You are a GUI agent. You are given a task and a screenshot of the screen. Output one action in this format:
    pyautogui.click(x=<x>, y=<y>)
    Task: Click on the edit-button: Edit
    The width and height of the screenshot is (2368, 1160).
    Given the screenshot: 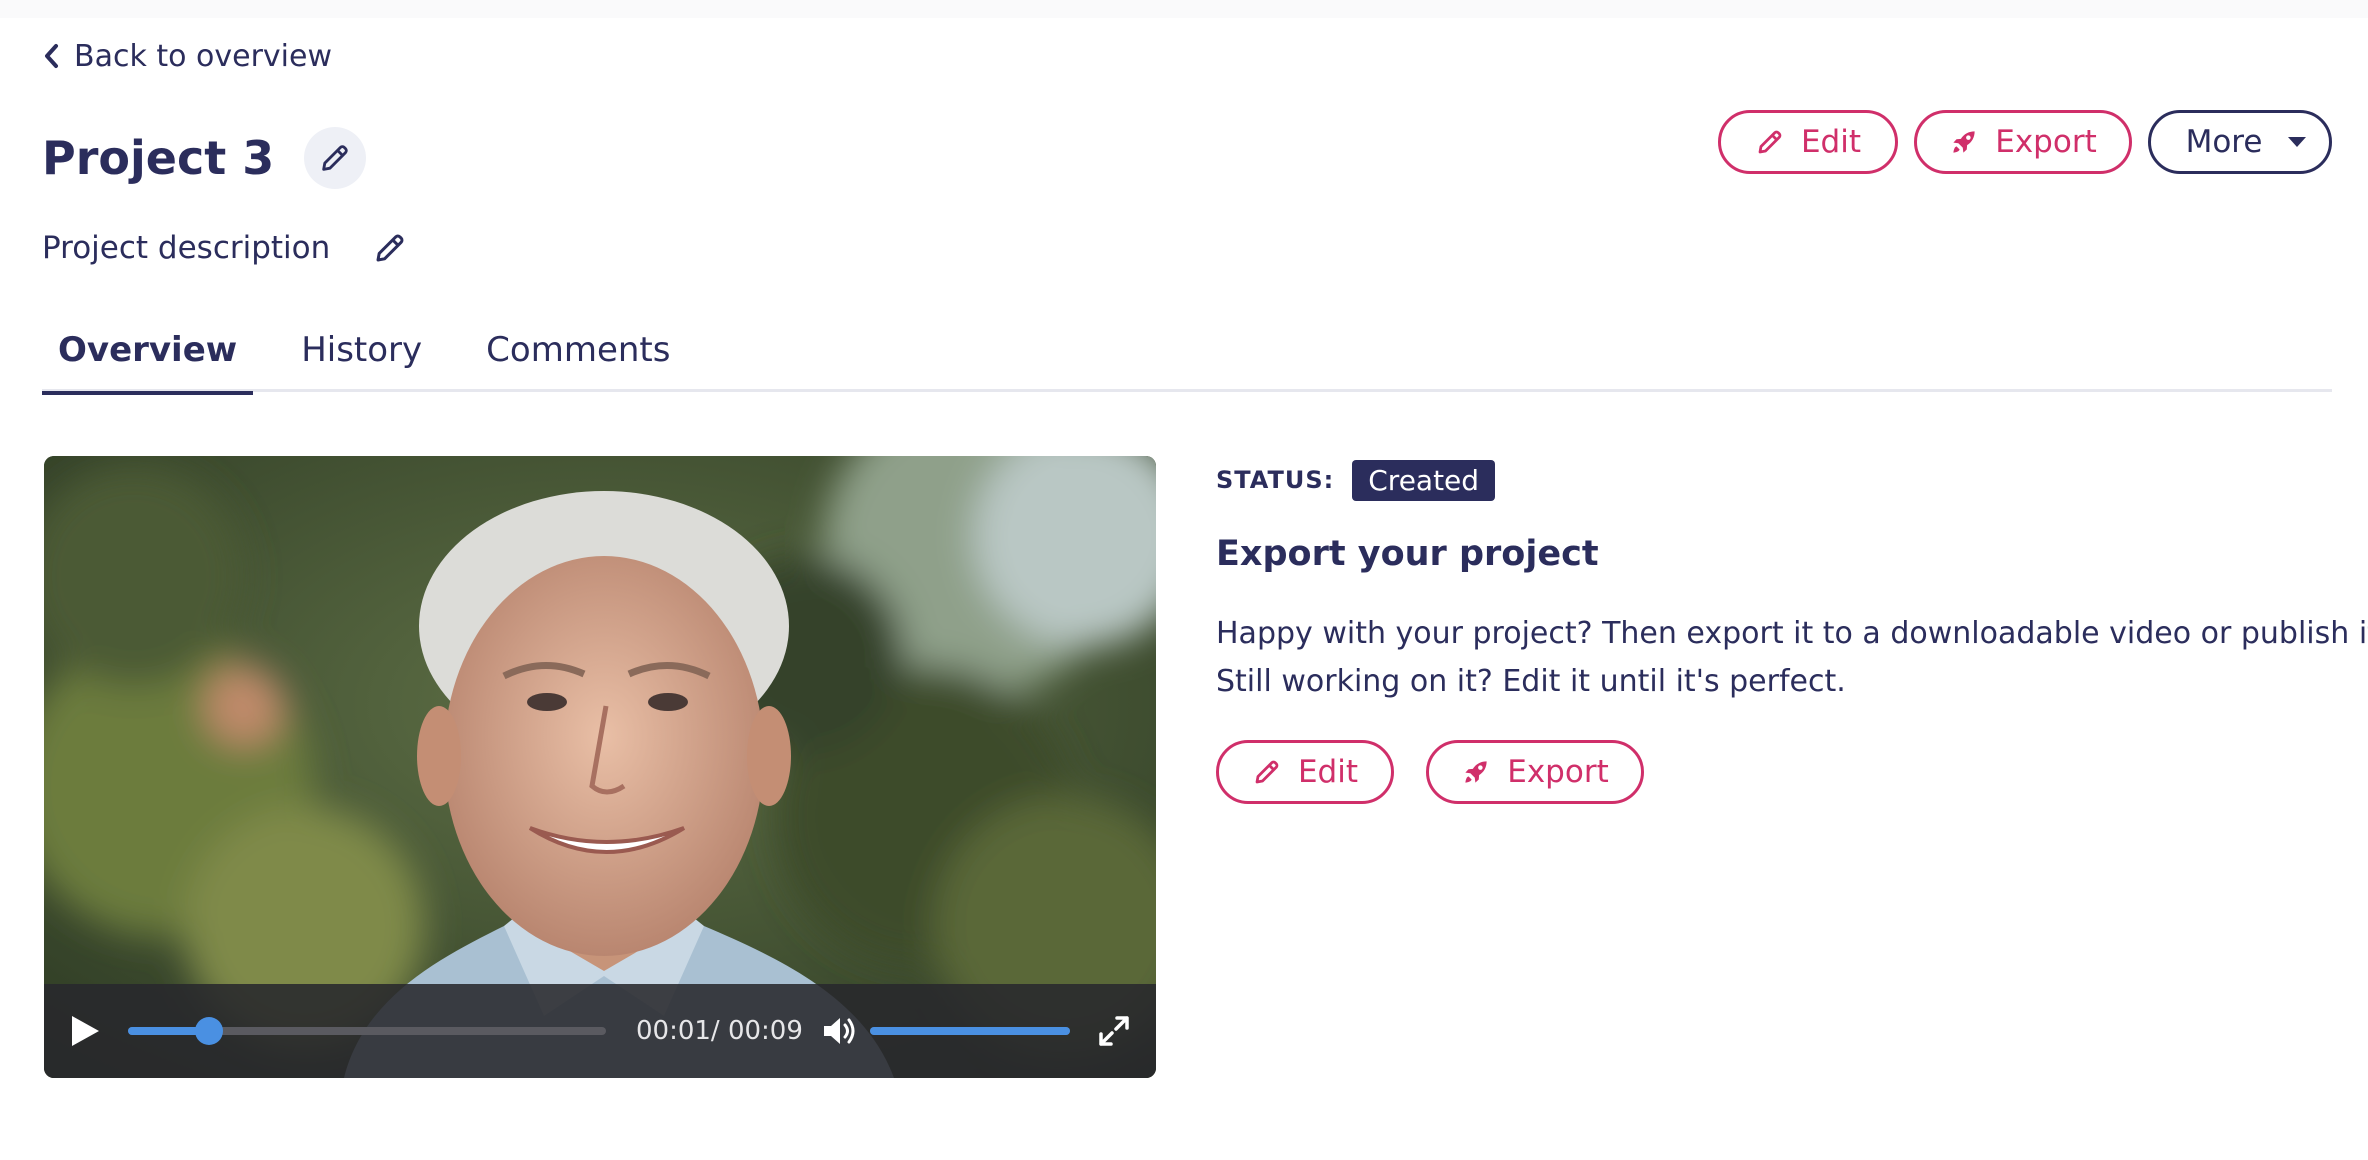 What is the action you would take?
    pyautogui.click(x=1808, y=142)
    